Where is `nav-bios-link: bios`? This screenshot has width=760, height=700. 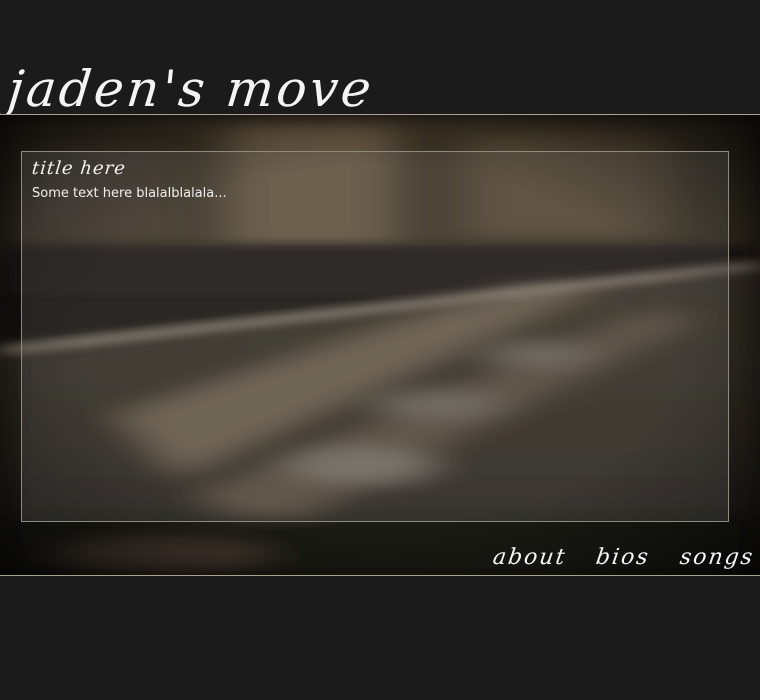
nav-bios-link: bios is located at coordinates (623, 557).